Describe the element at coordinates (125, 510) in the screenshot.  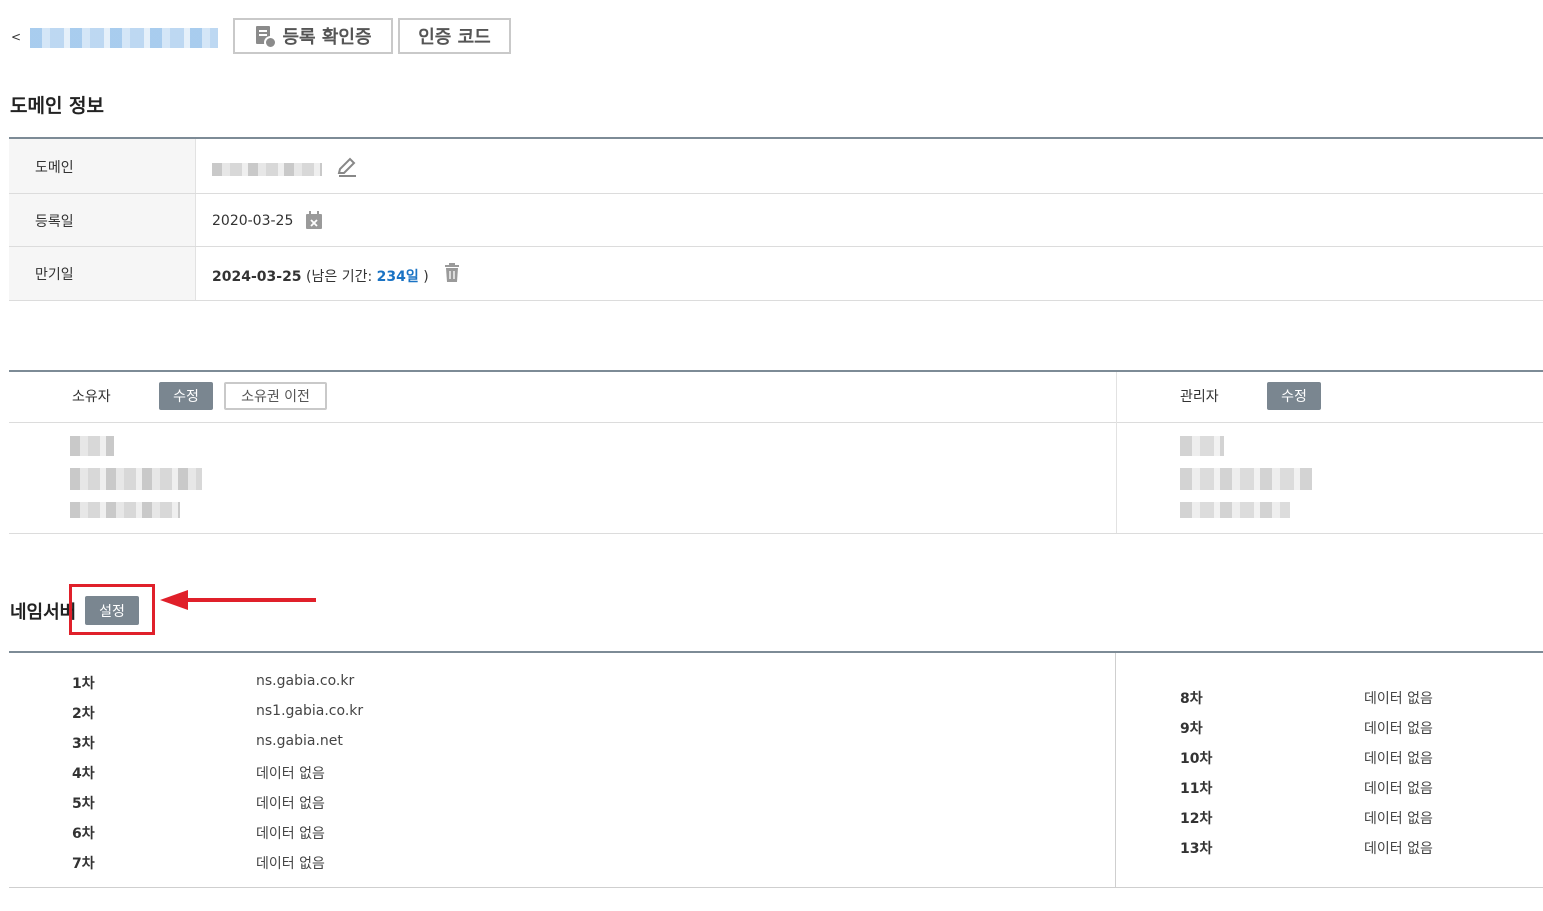
I see `owner-phone-redacted` at that location.